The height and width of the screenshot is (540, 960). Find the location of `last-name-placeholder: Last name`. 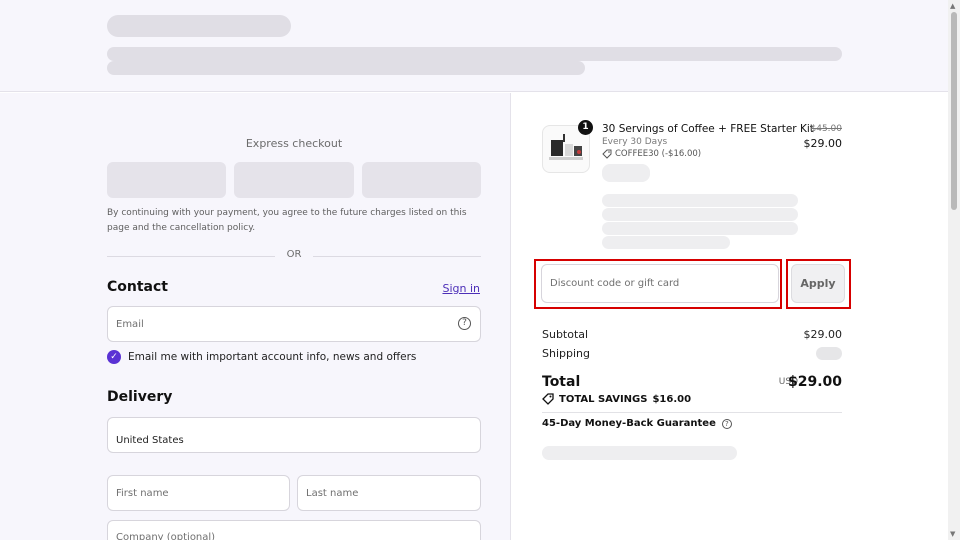

last-name-placeholder: Last name is located at coordinates (332, 493).